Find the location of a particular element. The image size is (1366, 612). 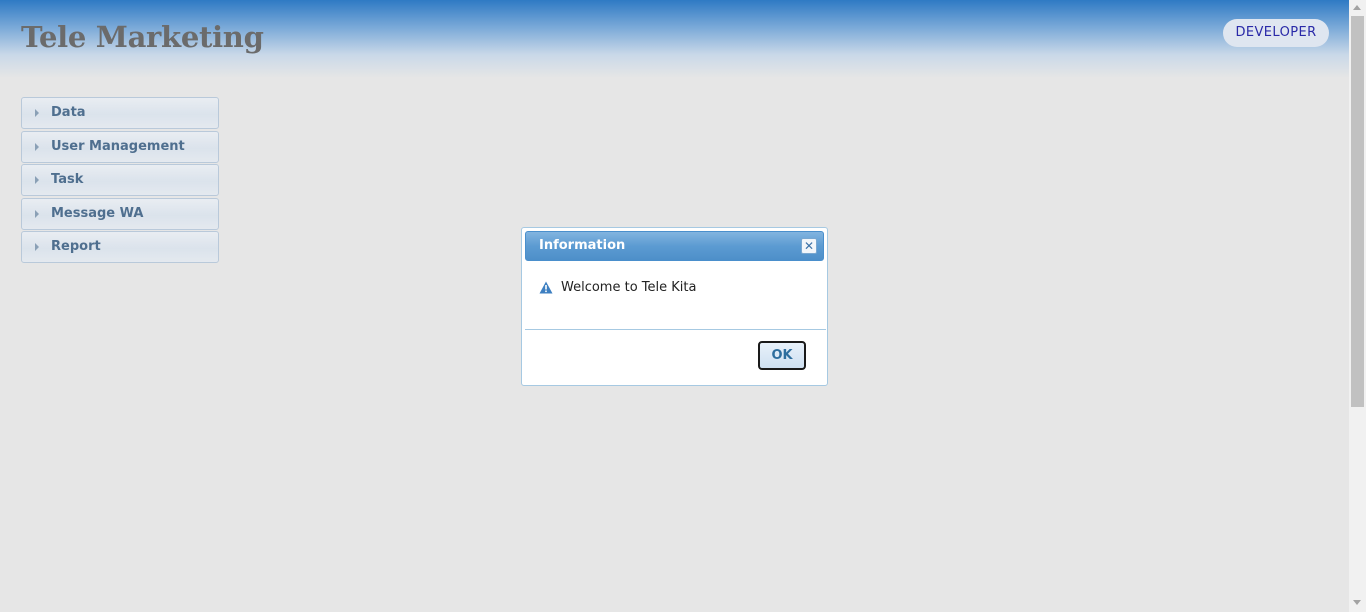

sidebar-item-user-management: User Management is located at coordinates (120, 146).